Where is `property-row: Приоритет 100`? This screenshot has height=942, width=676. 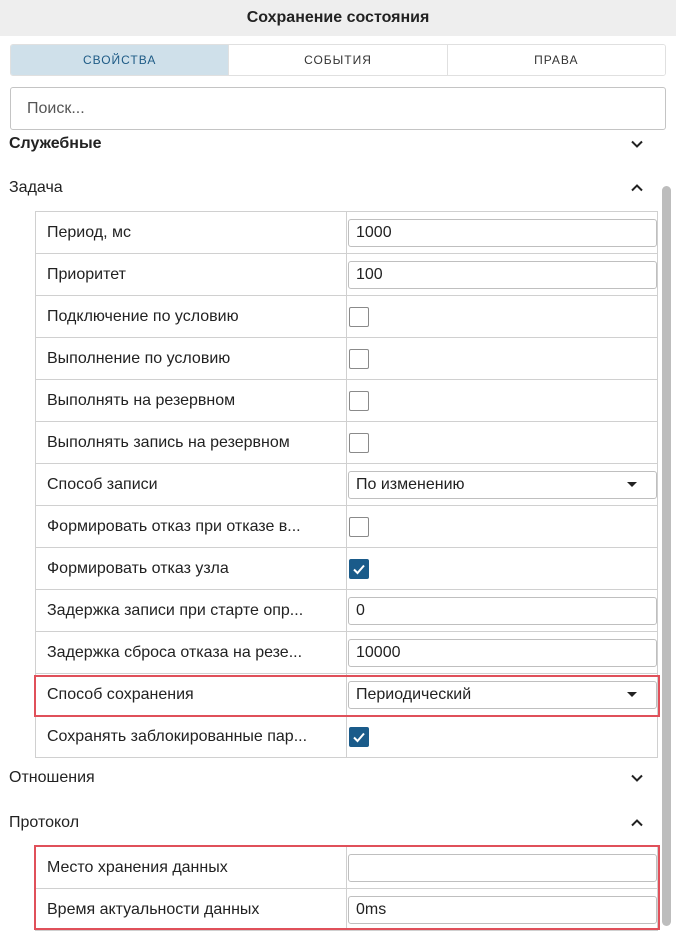 property-row: Приоритет 100 is located at coordinates (347, 275).